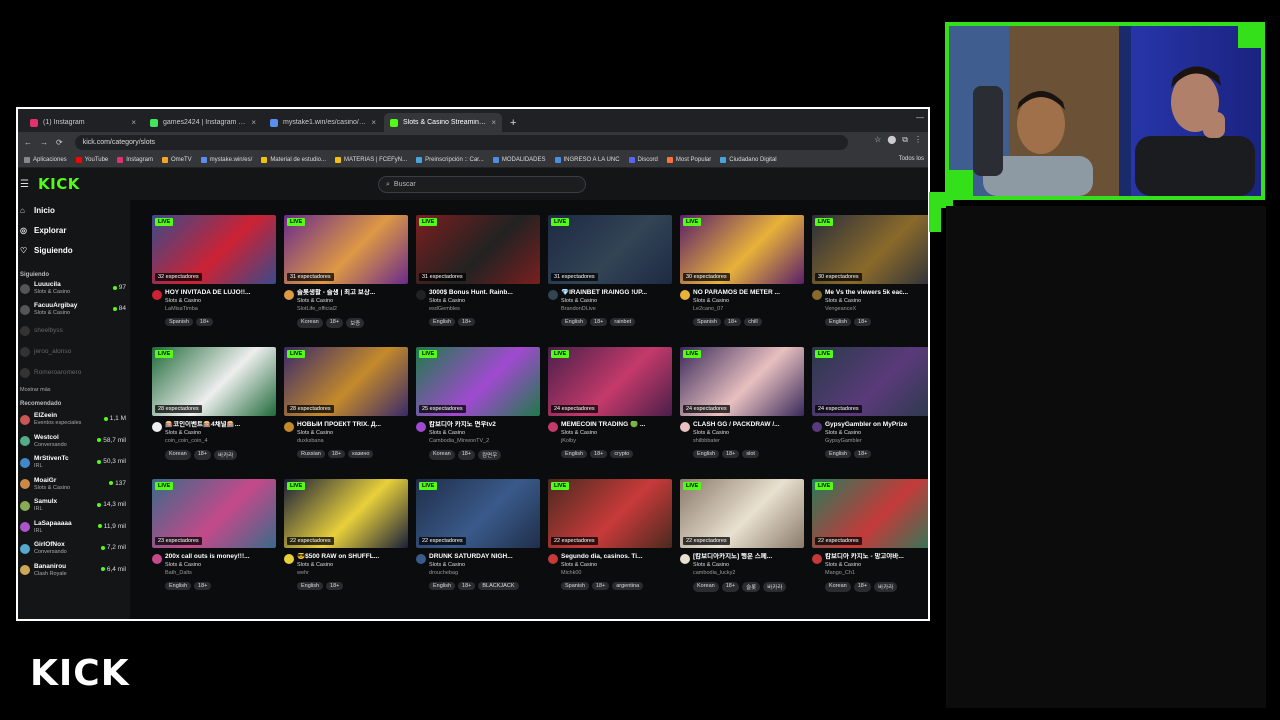 The image size is (1280, 720). I want to click on streamer-name: VengeanceX, so click(876, 309).